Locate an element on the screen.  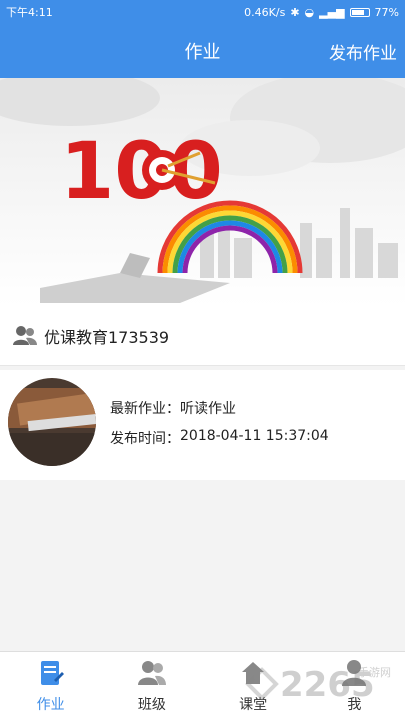
homework-thumbnail is located at coordinates (52, 422).